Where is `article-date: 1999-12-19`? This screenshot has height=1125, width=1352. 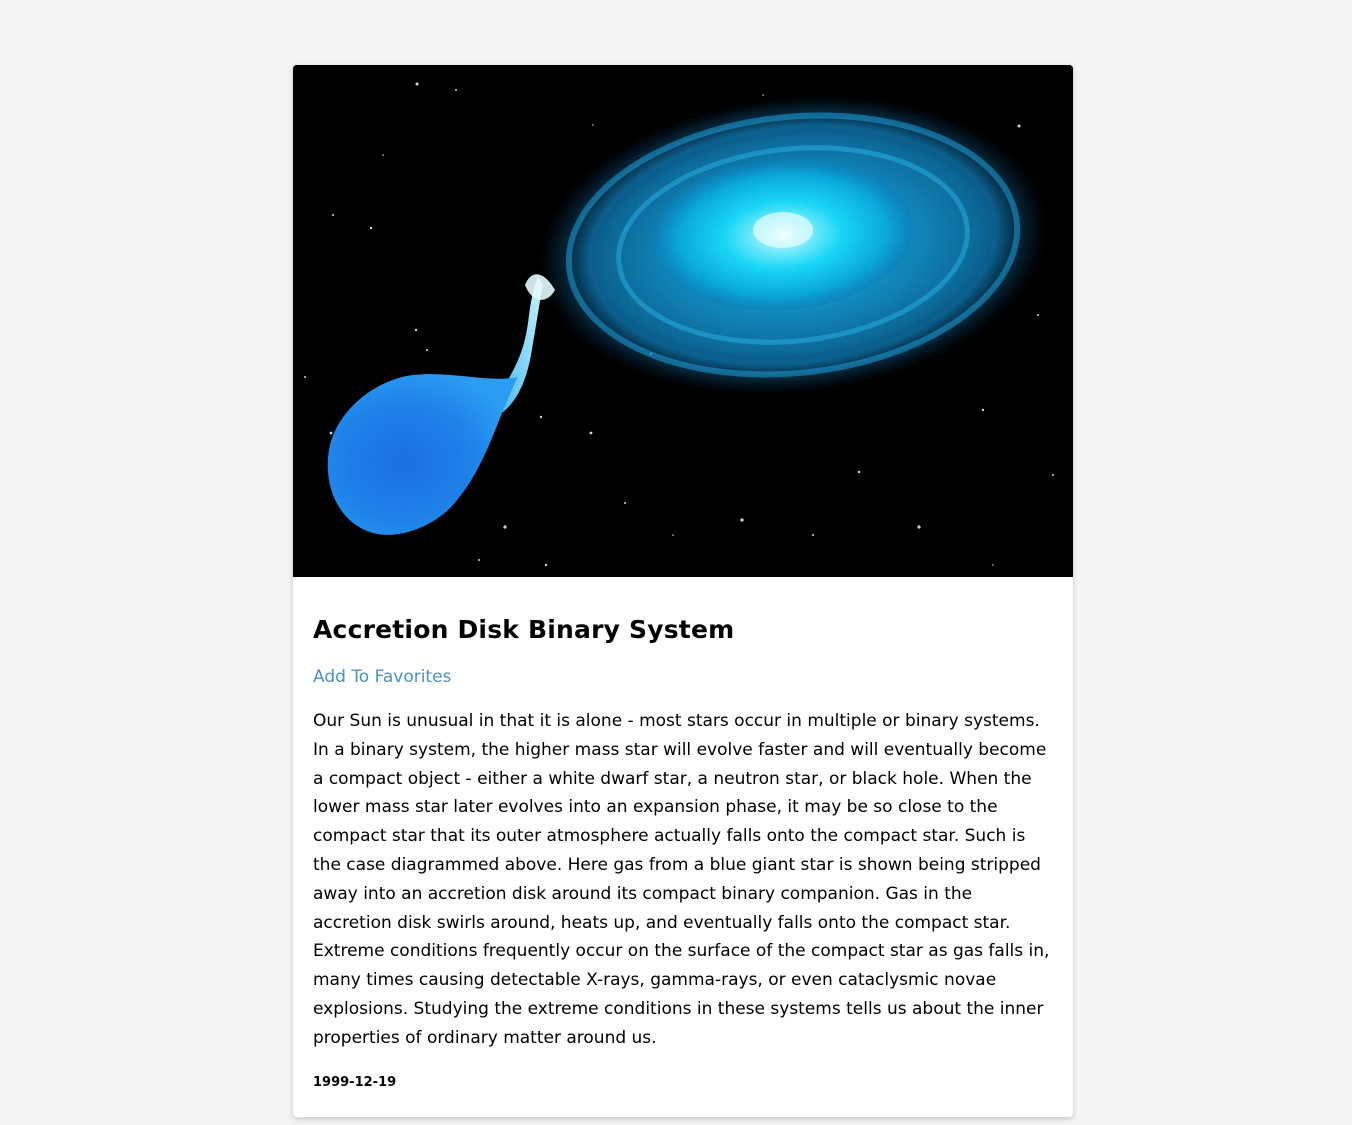
article-date: 1999-12-19 is located at coordinates (355, 1082).